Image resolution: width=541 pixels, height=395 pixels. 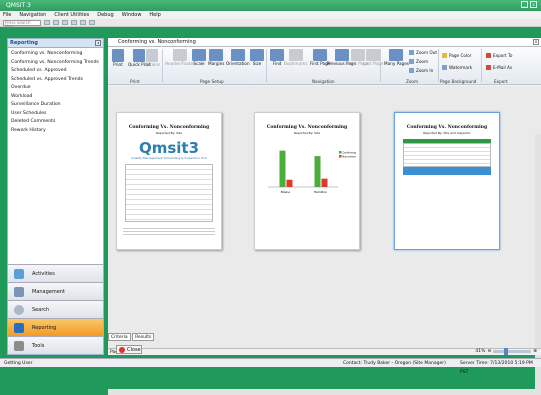 What do you see at coordinates (132, 15) in the screenshot?
I see `menu-window: Window` at bounding box center [132, 15].